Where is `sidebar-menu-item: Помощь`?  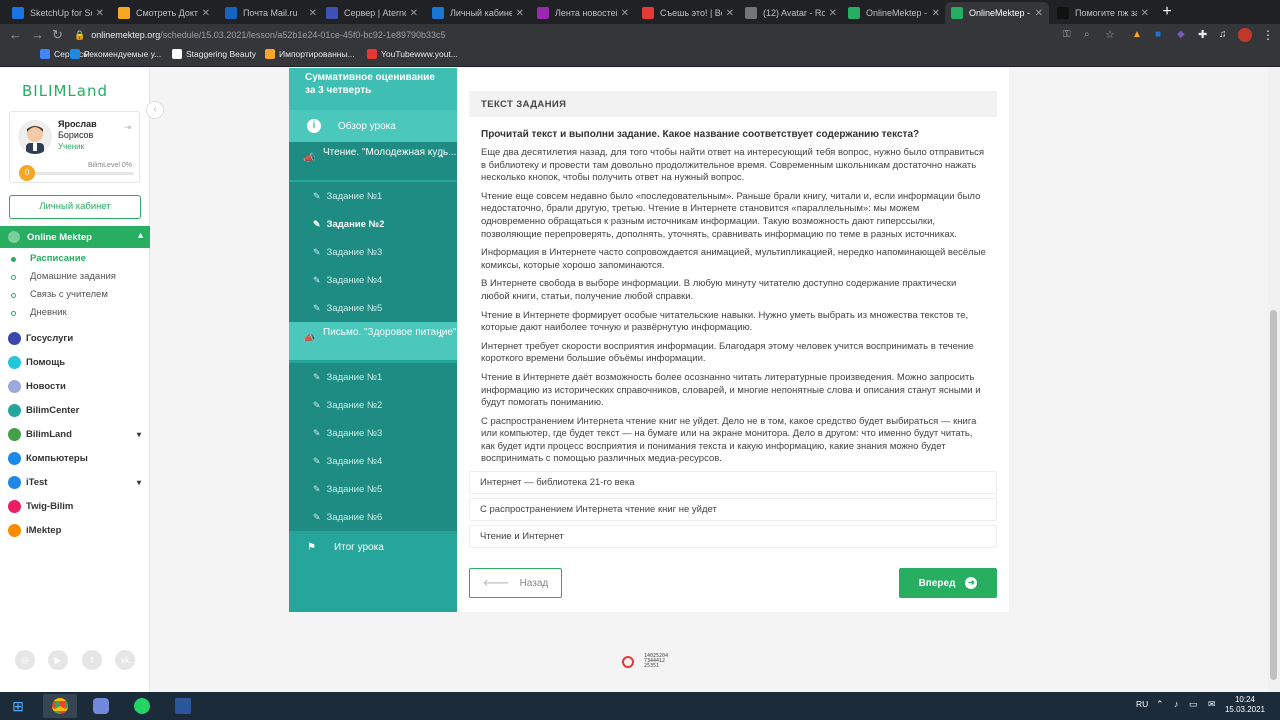
sidebar-menu-item: Помощь is located at coordinates (79, 362).